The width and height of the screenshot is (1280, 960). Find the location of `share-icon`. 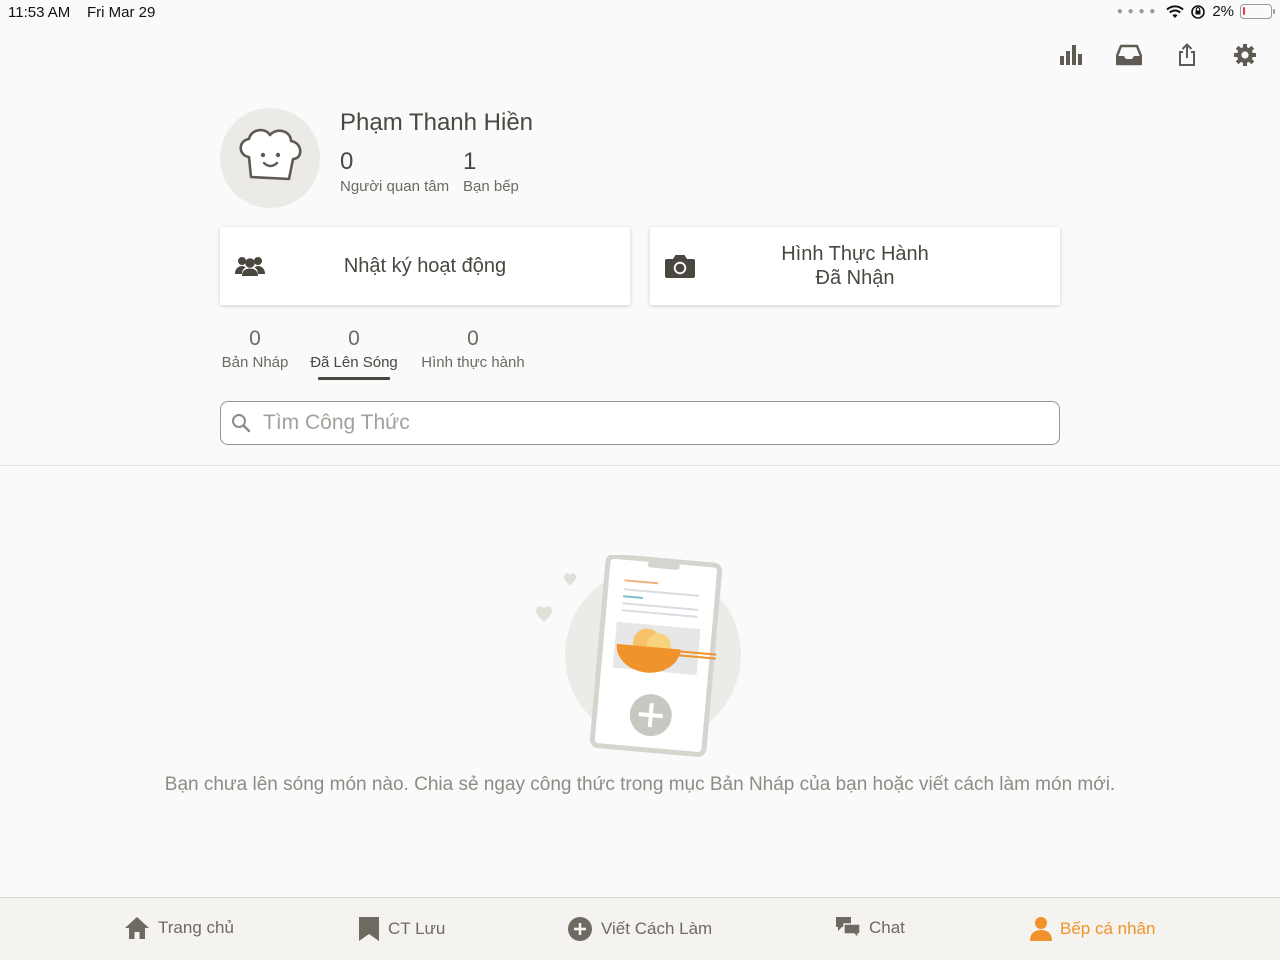

share-icon is located at coordinates (1187, 54).